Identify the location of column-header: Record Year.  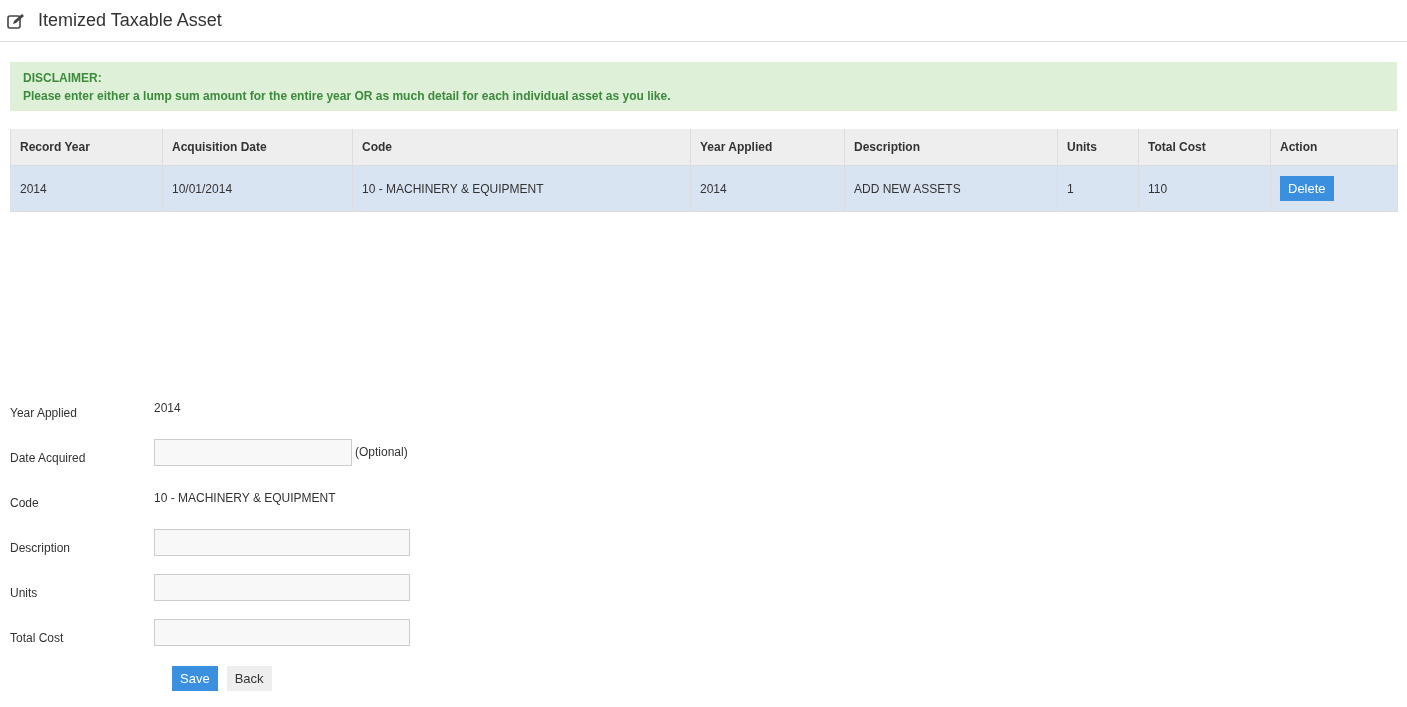
(86, 147).